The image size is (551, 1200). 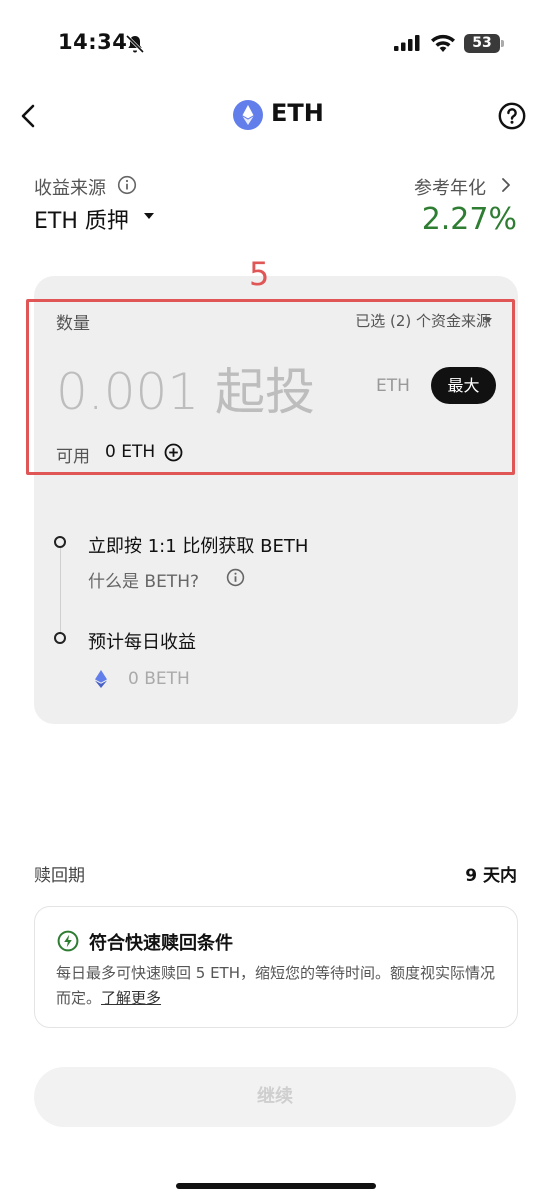 I want to click on signal-icon, so click(x=407, y=43).